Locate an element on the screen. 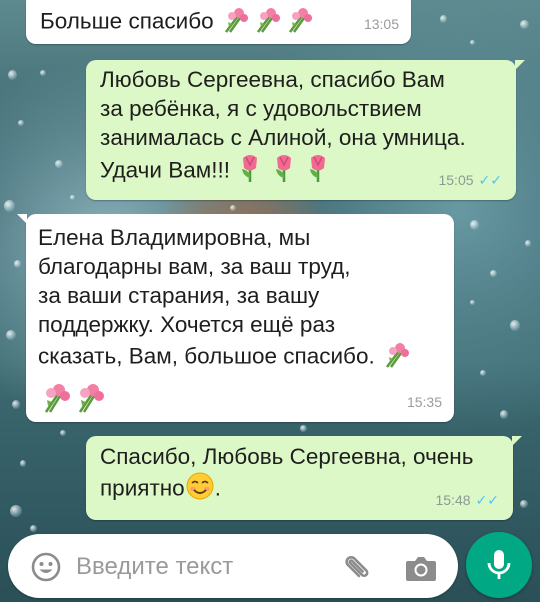 This screenshot has width=540, height=602. camera-icon is located at coordinates (421, 568).